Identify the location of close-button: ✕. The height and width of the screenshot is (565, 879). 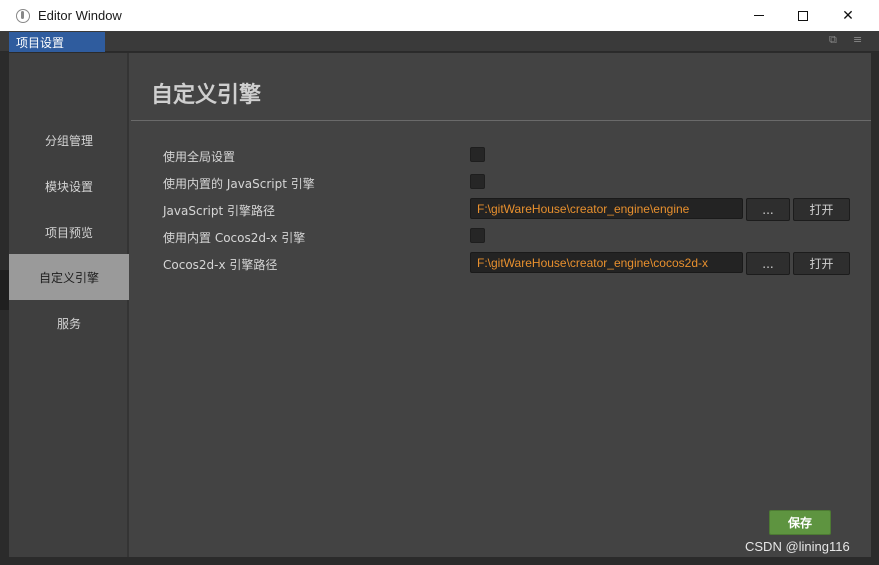
(848, 15).